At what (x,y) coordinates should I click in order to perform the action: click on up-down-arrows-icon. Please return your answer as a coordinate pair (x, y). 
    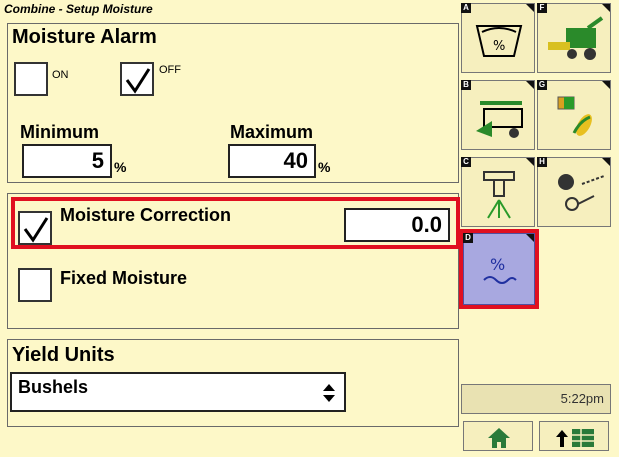
    Looking at the image, I should click on (329, 393).